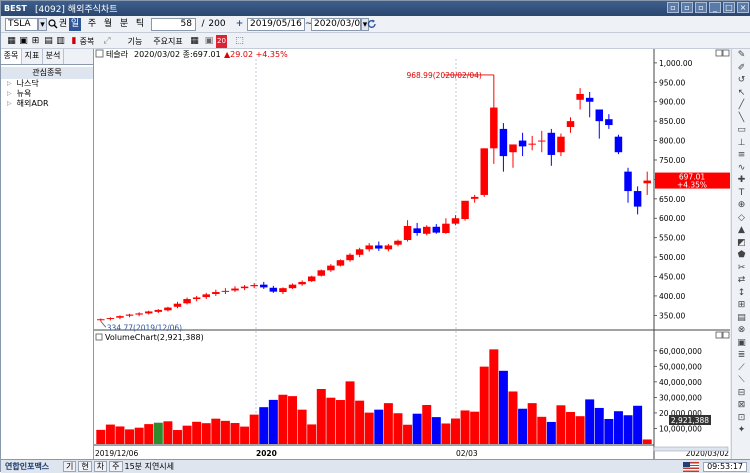 The width and height of the screenshot is (750, 473). Describe the element at coordinates (48, 41) in the screenshot. I see `save-icon: ▤` at that location.